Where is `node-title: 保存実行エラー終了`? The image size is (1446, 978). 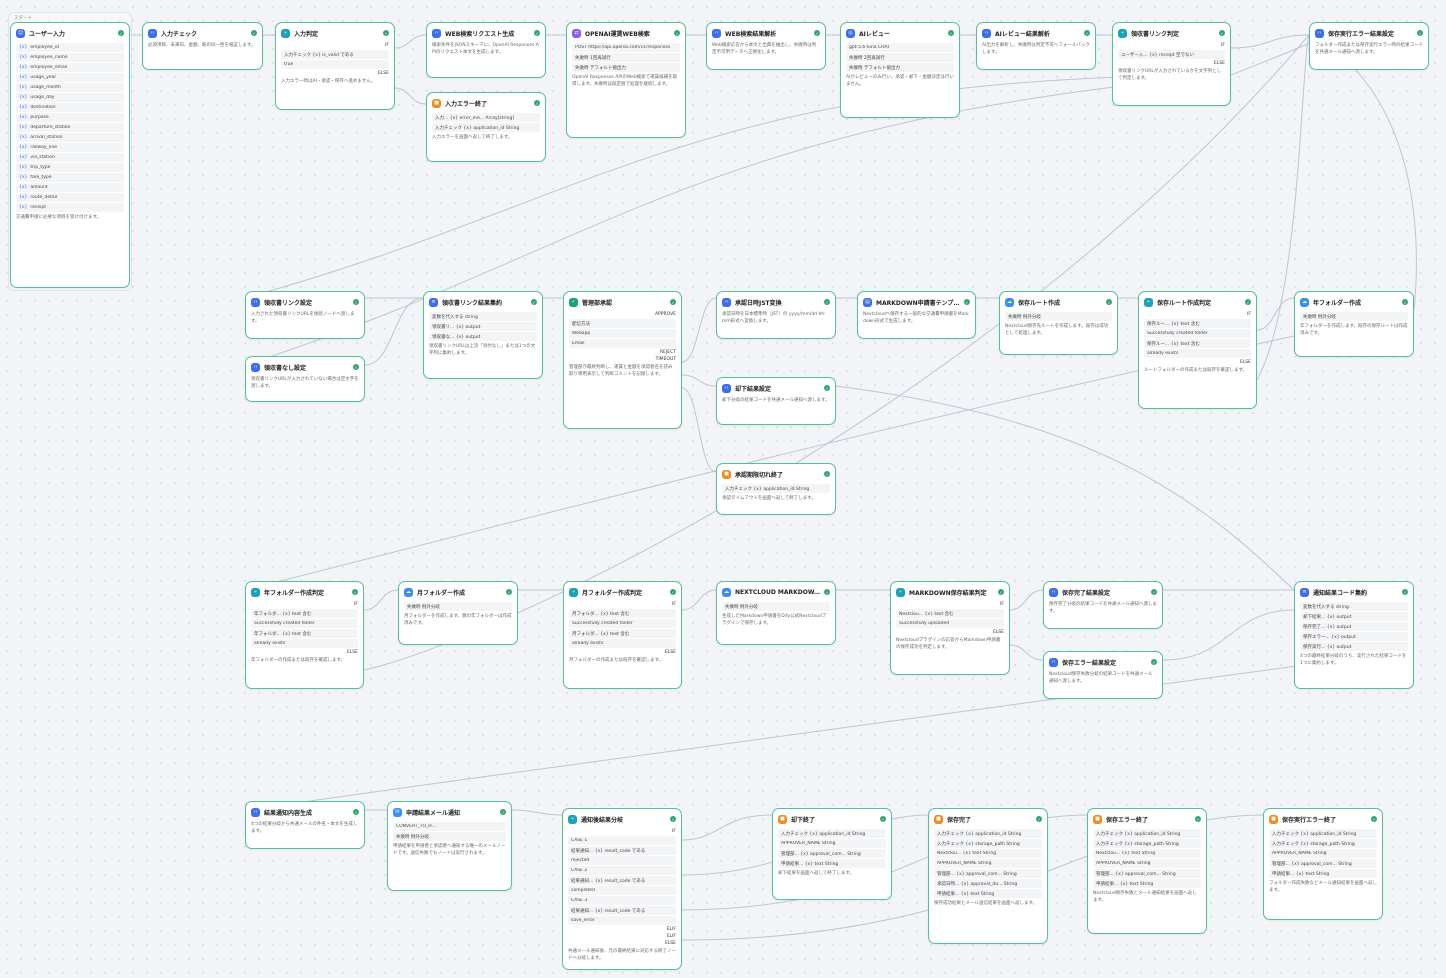 node-title: 保存実行エラー終了 is located at coordinates (1309, 820).